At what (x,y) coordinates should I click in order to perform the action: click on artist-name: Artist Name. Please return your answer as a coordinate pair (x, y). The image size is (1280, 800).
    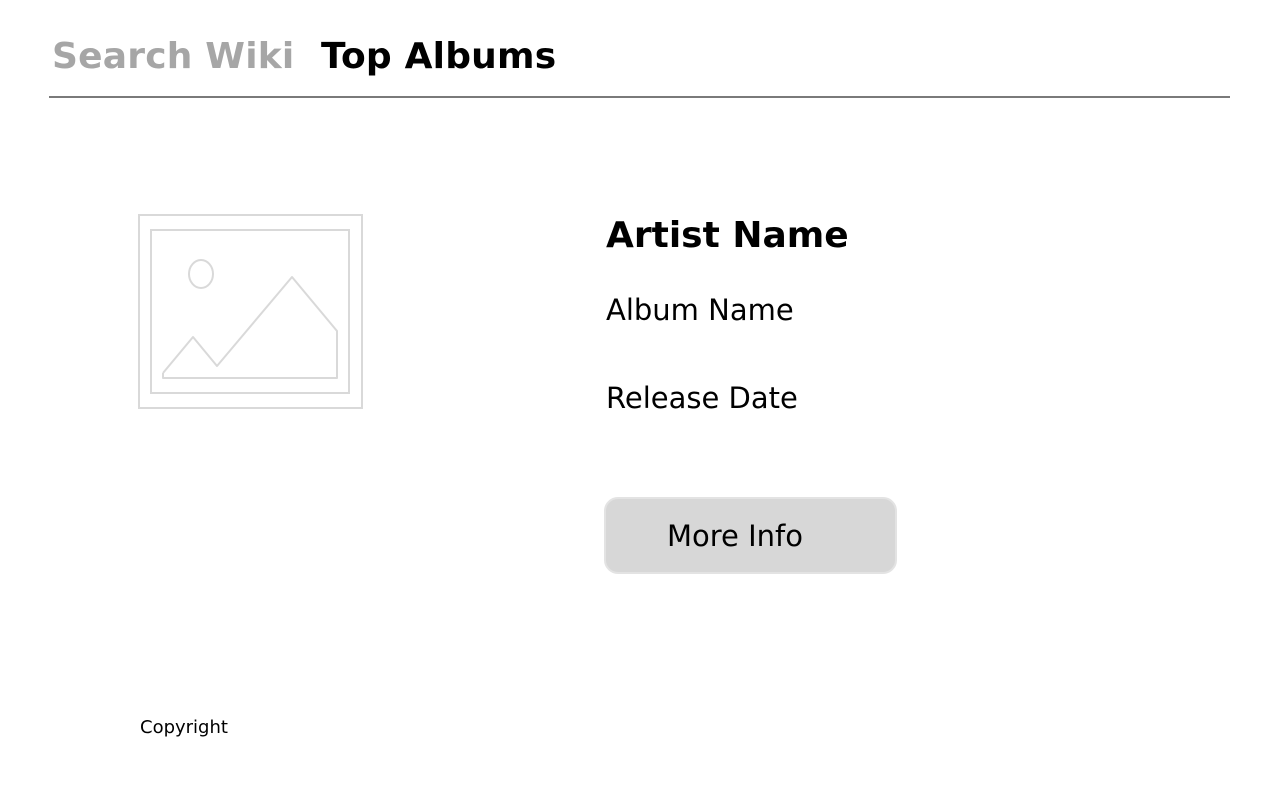
    Looking at the image, I should click on (727, 235).